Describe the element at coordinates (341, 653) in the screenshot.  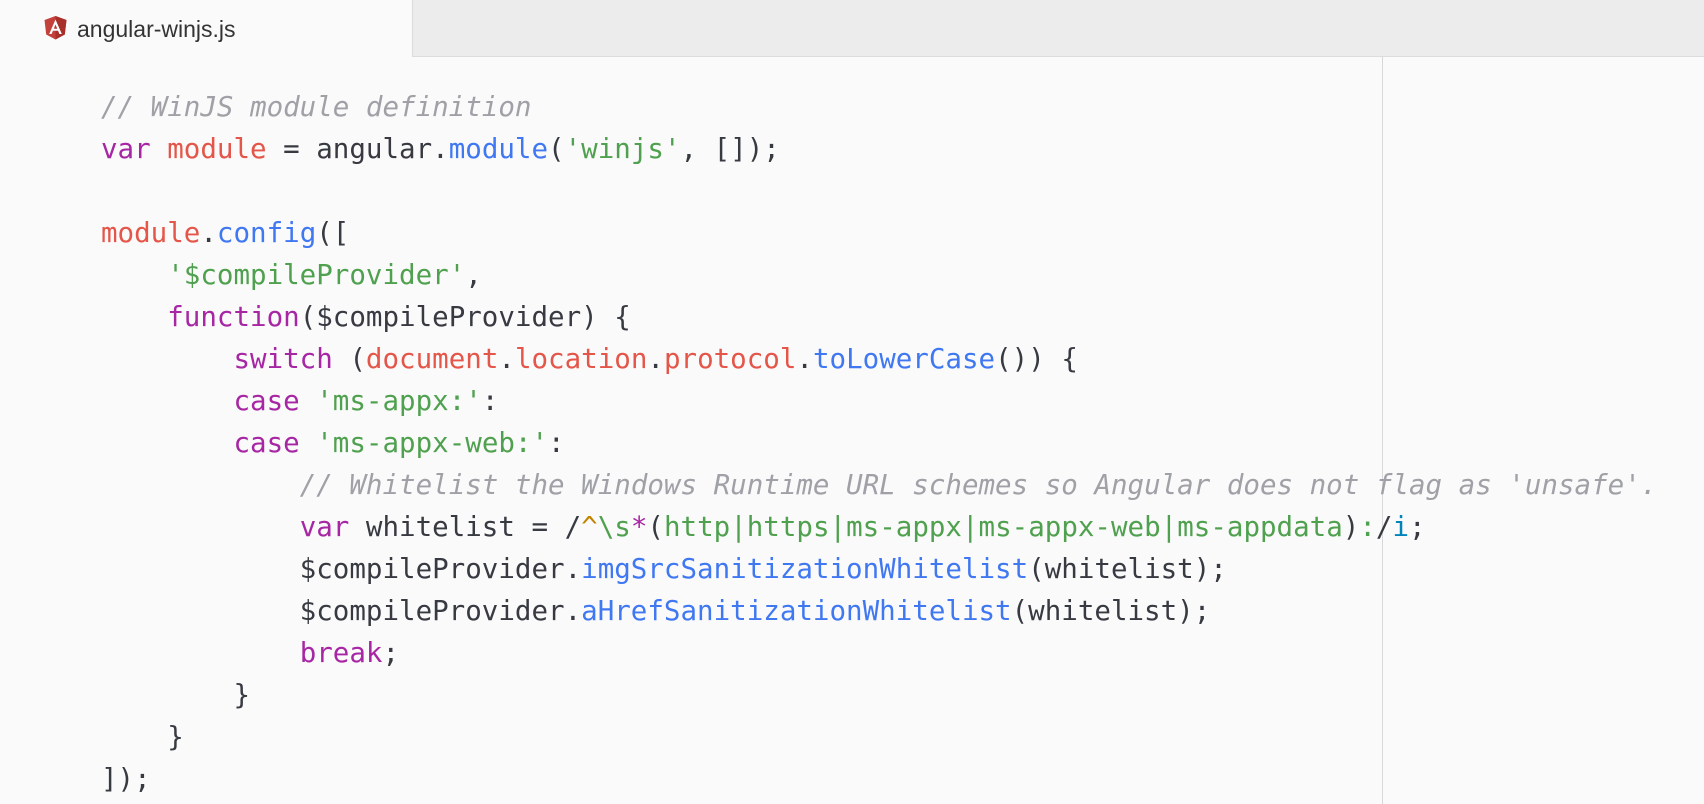
I see `code-token: break` at that location.